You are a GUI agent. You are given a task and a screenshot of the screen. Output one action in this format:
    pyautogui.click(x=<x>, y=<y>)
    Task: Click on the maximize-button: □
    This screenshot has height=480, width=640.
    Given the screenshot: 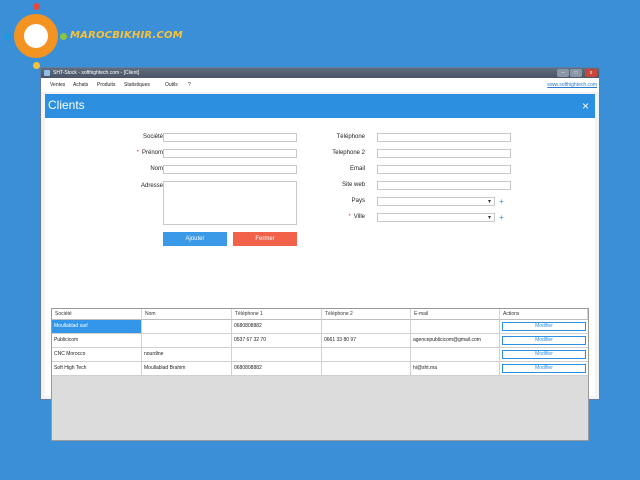 What is the action you would take?
    pyautogui.click(x=576, y=73)
    